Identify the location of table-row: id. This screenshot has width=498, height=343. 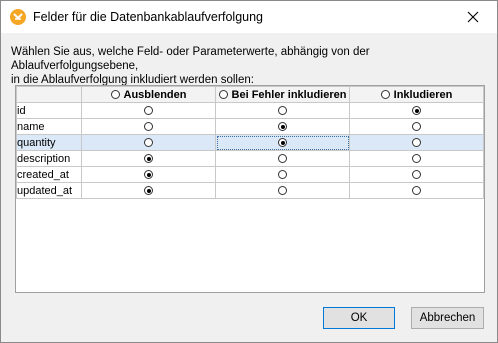
(250, 110).